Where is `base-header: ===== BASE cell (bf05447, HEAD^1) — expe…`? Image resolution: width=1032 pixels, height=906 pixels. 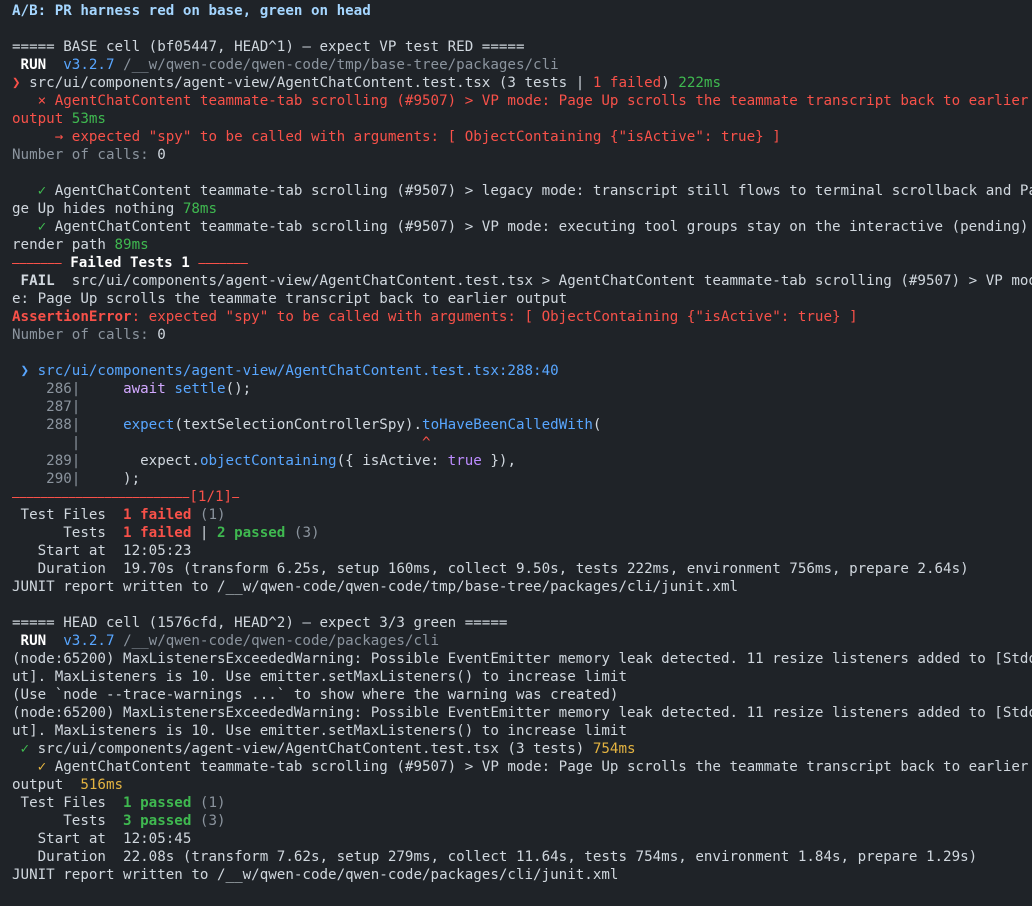
base-header: ===== BASE cell (bf05447, HEAD^1) — expe… is located at coordinates (268, 47).